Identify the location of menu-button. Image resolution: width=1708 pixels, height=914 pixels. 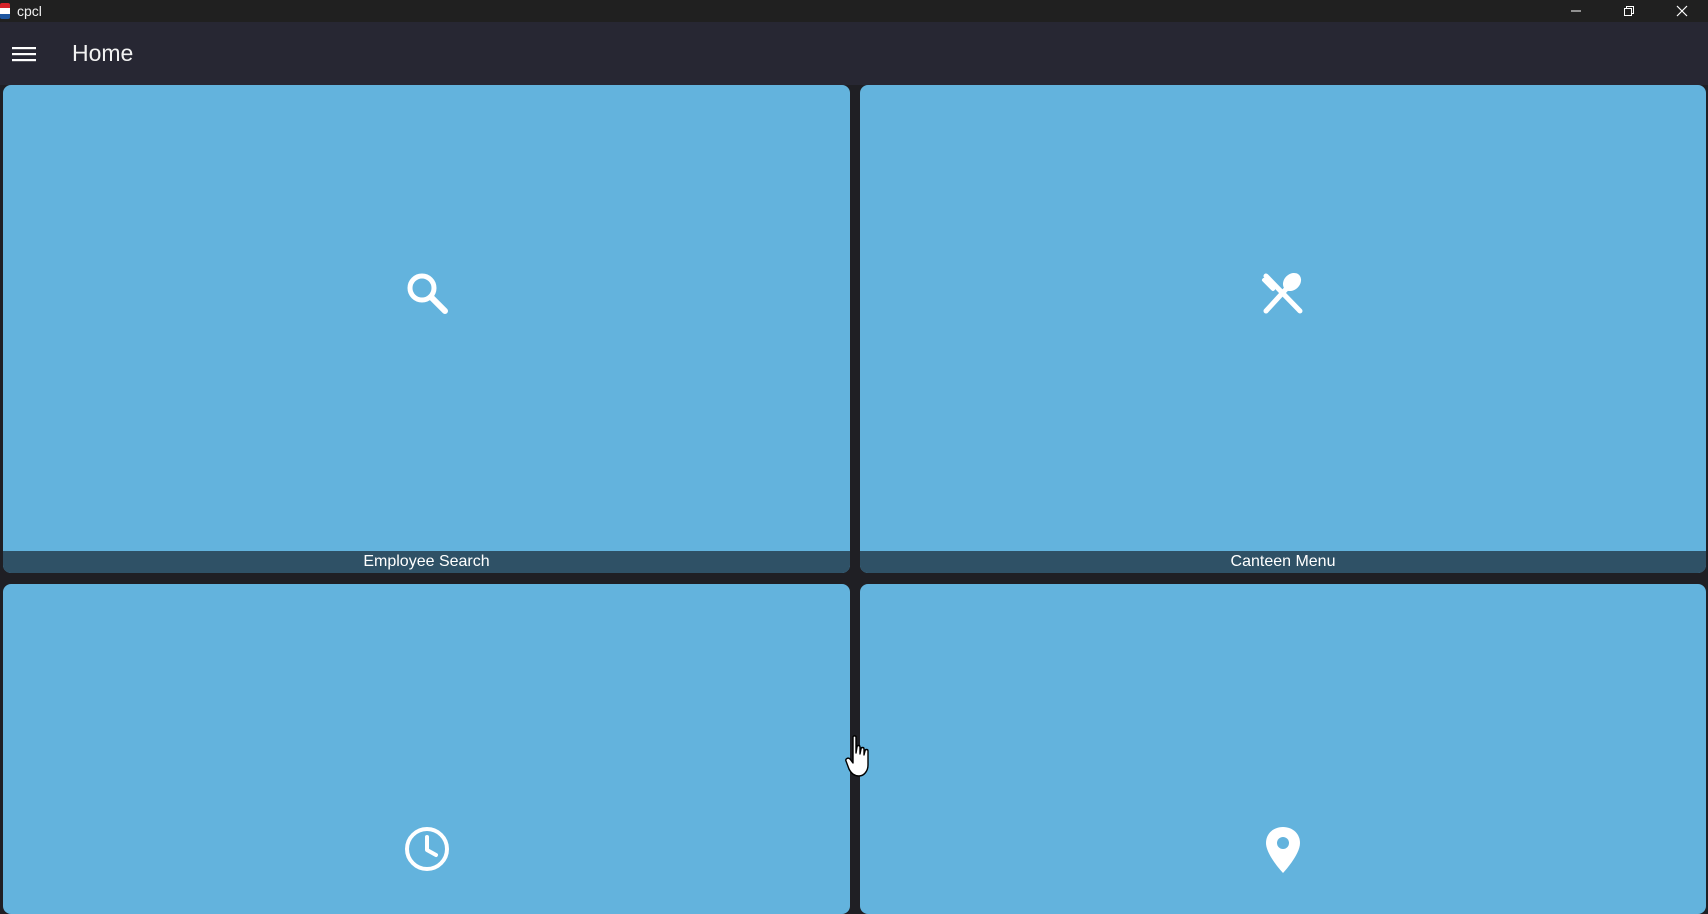
(24, 53).